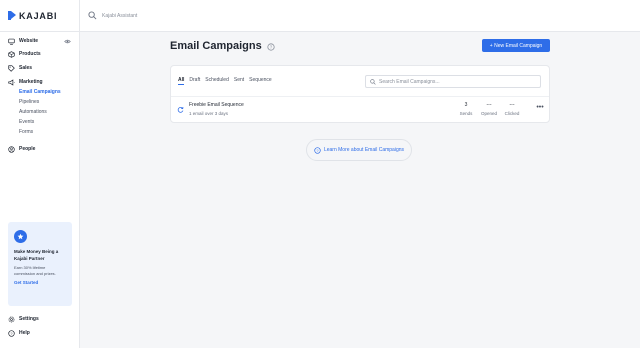  I want to click on search-input, so click(454, 81).